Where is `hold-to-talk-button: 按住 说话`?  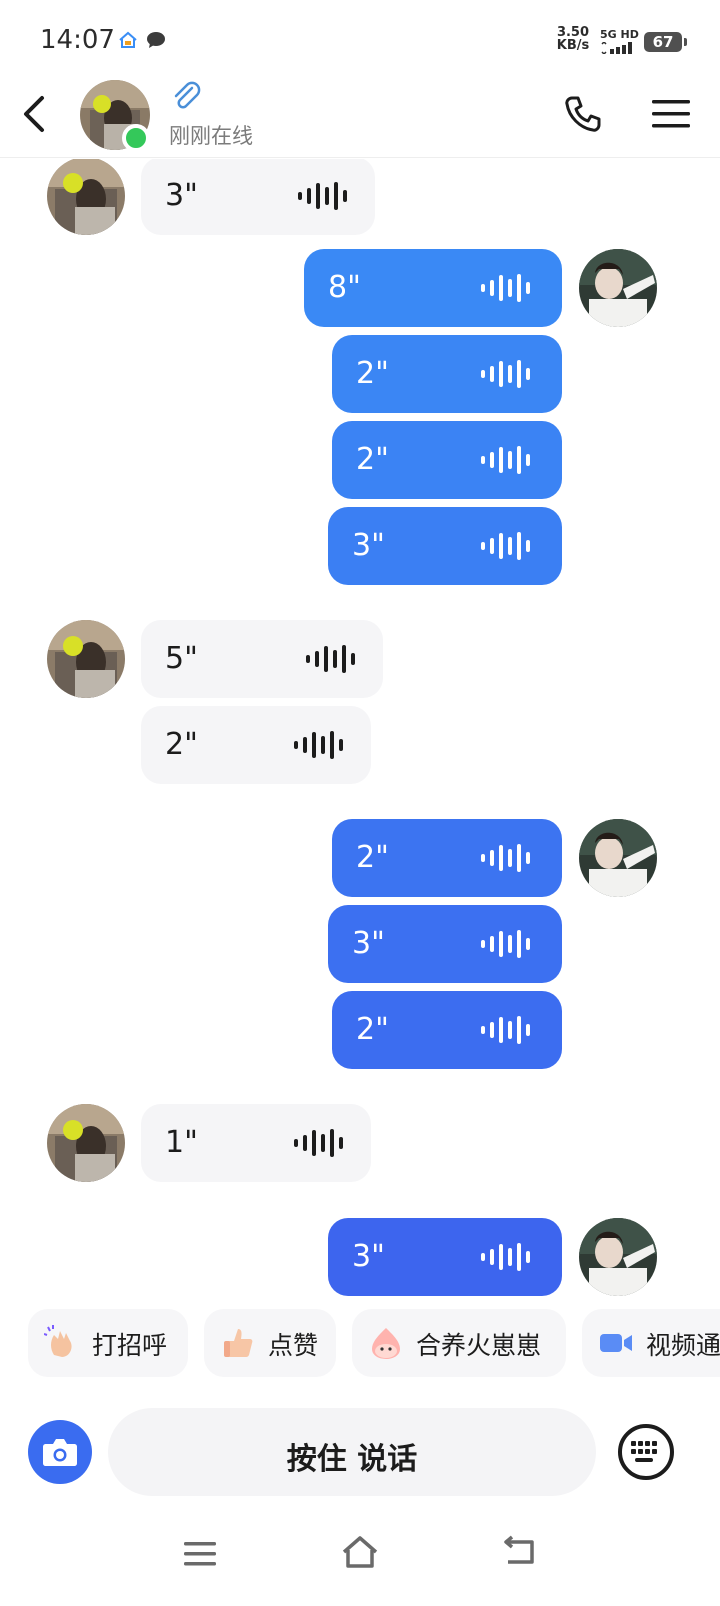
hold-to-talk-button: 按住 说话 is located at coordinates (352, 1452).